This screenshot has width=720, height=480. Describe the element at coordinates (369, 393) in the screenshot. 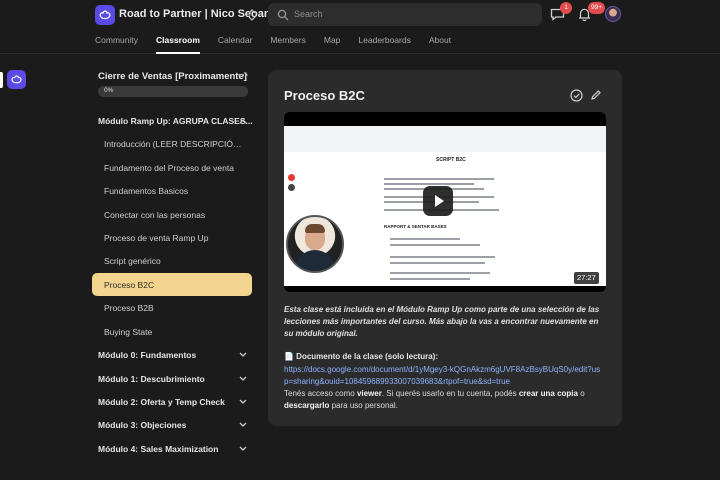

I see `access-viewer: viewer` at that location.